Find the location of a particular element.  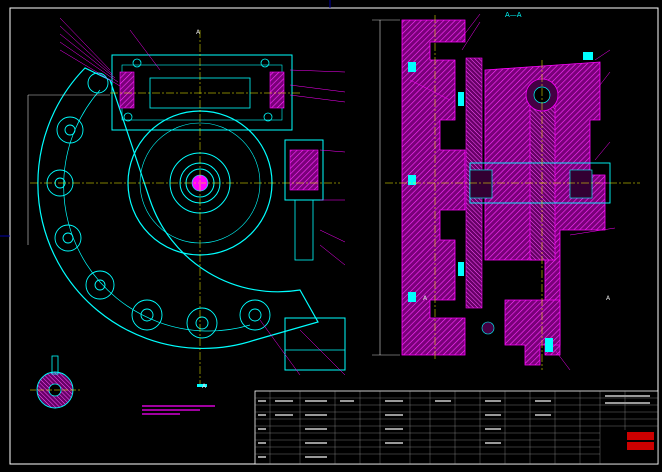

section-label: A—A is located at coordinates (513, 15).